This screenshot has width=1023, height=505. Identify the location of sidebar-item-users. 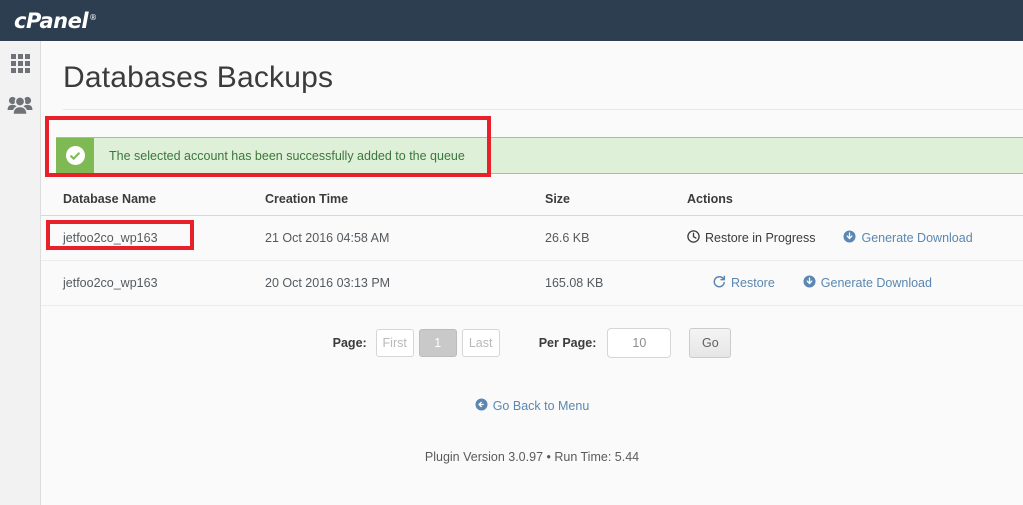
(20, 107).